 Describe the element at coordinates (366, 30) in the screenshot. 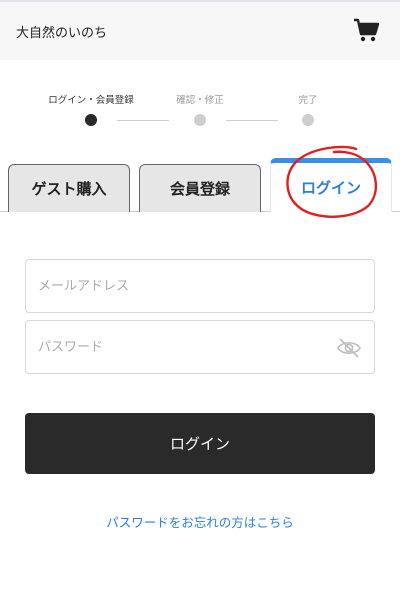

I see `cart-icon` at that location.